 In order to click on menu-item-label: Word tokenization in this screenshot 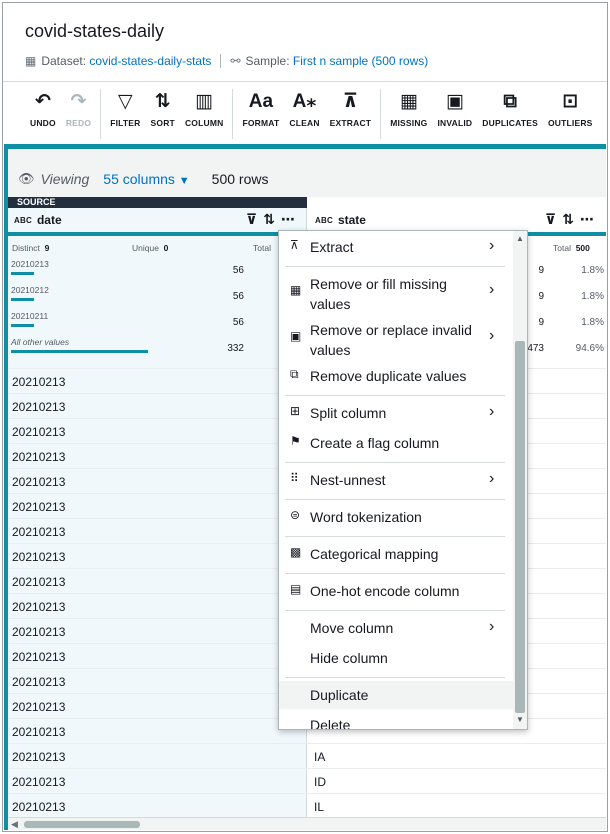, I will do `click(366, 517)`.